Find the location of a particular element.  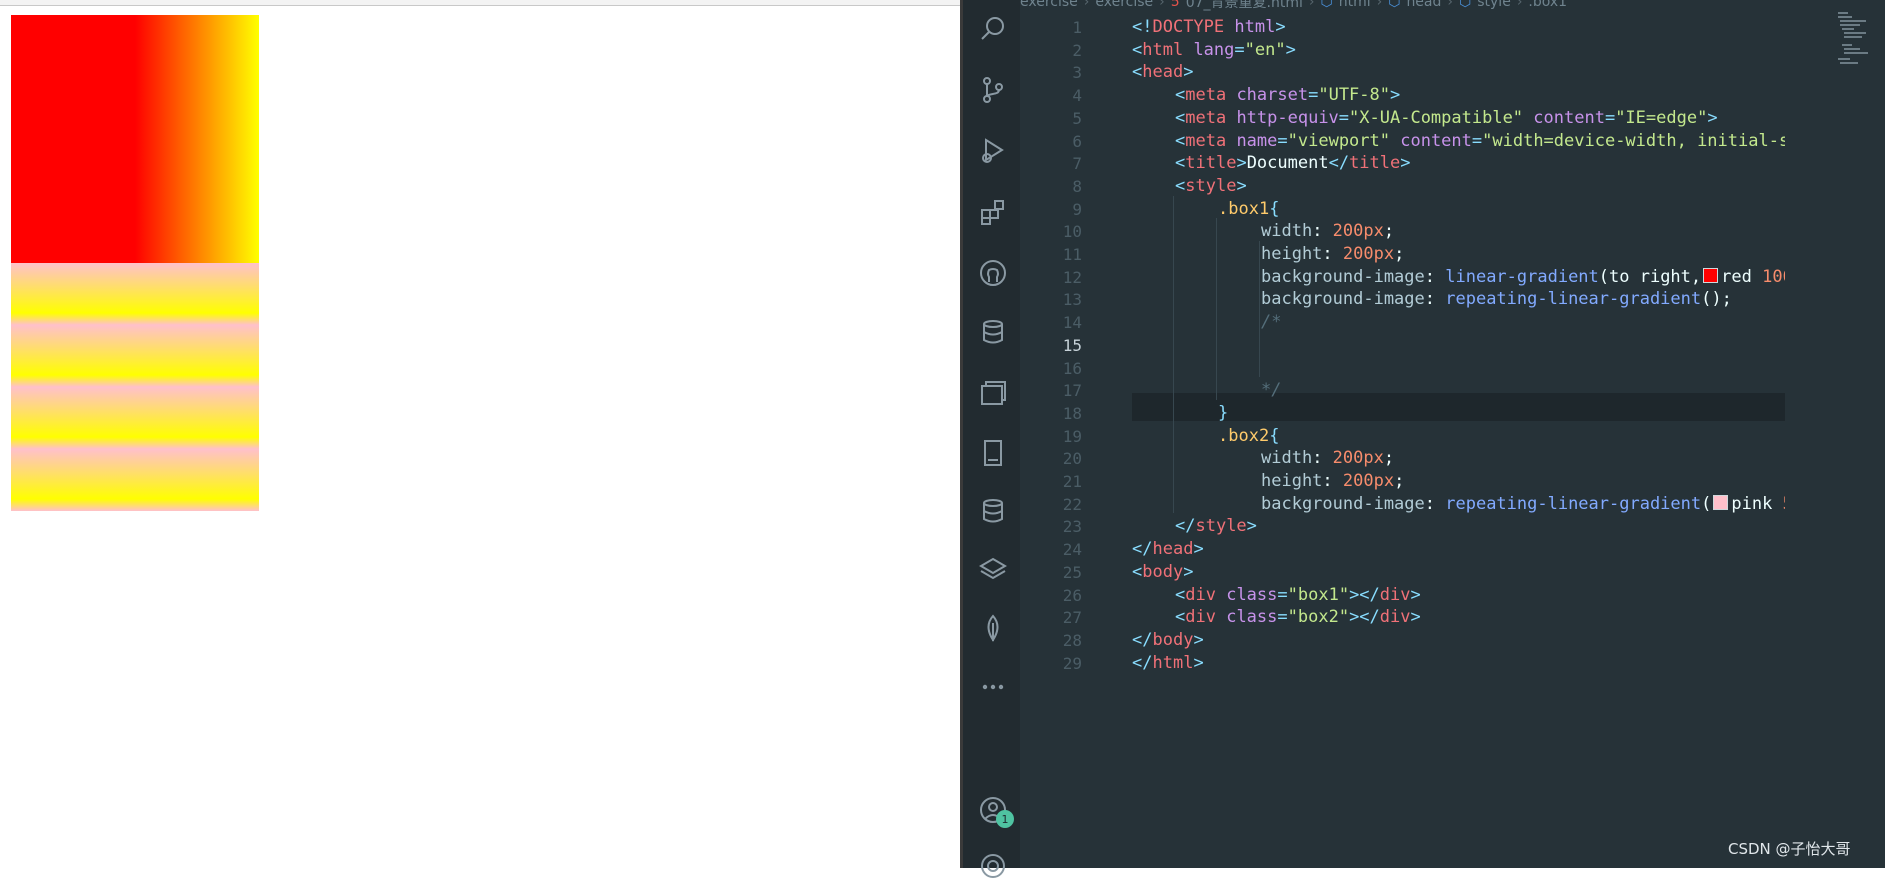

box2-repeating-pink-yellow-gradient is located at coordinates (135, 387).